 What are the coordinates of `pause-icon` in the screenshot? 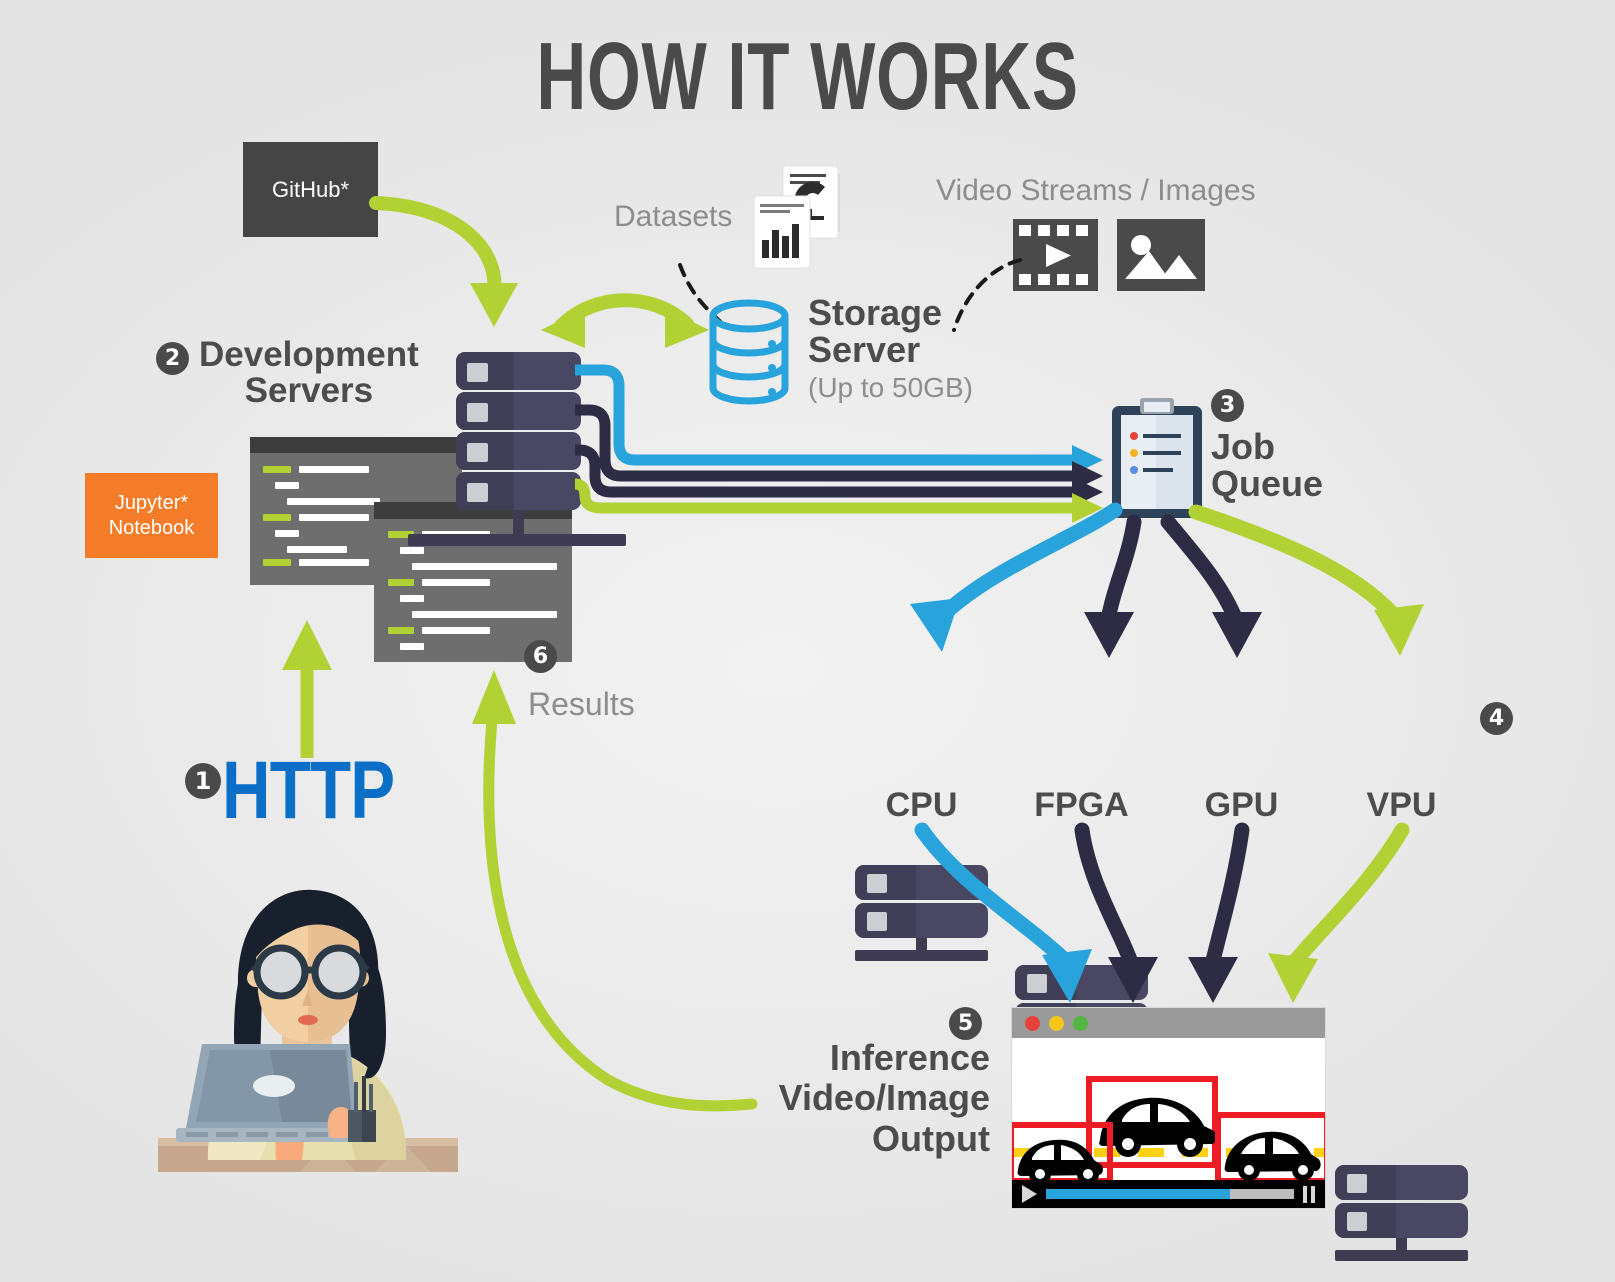 It's located at (1309, 1194).